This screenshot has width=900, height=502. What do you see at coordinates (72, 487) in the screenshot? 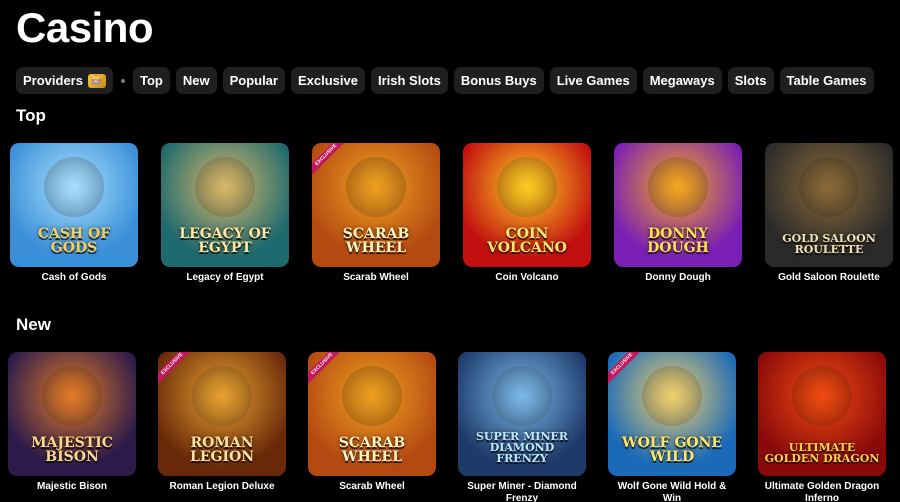
I see `game-title: Majestic Bison` at bounding box center [72, 487].